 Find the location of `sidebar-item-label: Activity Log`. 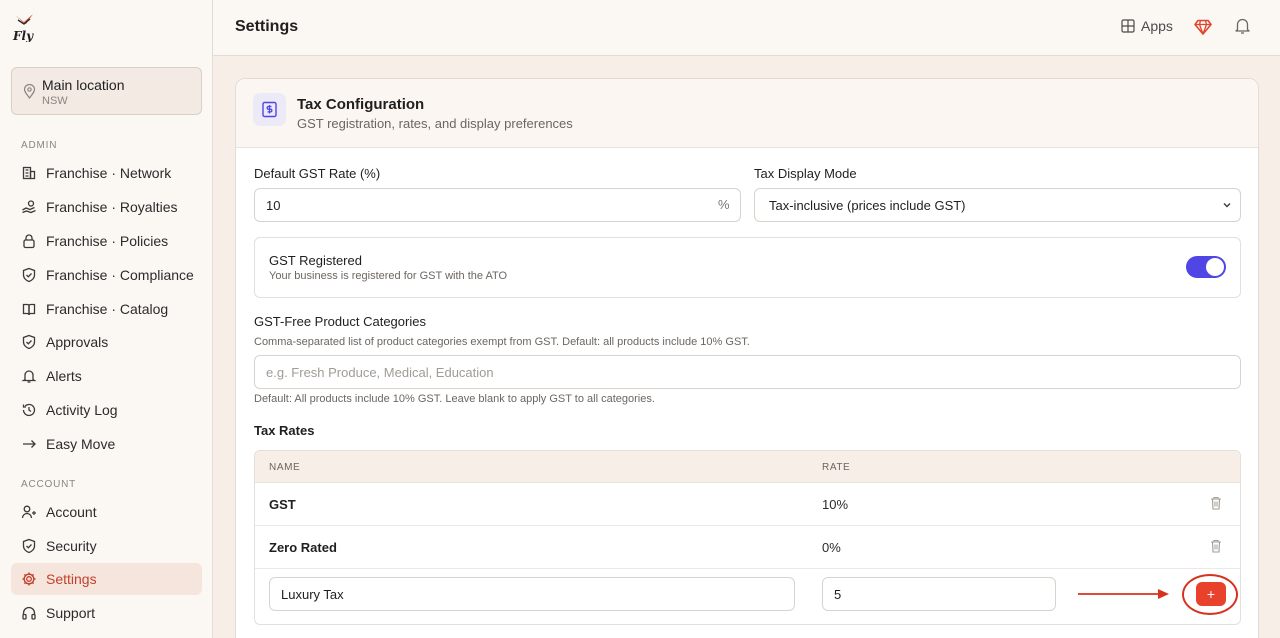

sidebar-item-label: Activity Log is located at coordinates (82, 410).